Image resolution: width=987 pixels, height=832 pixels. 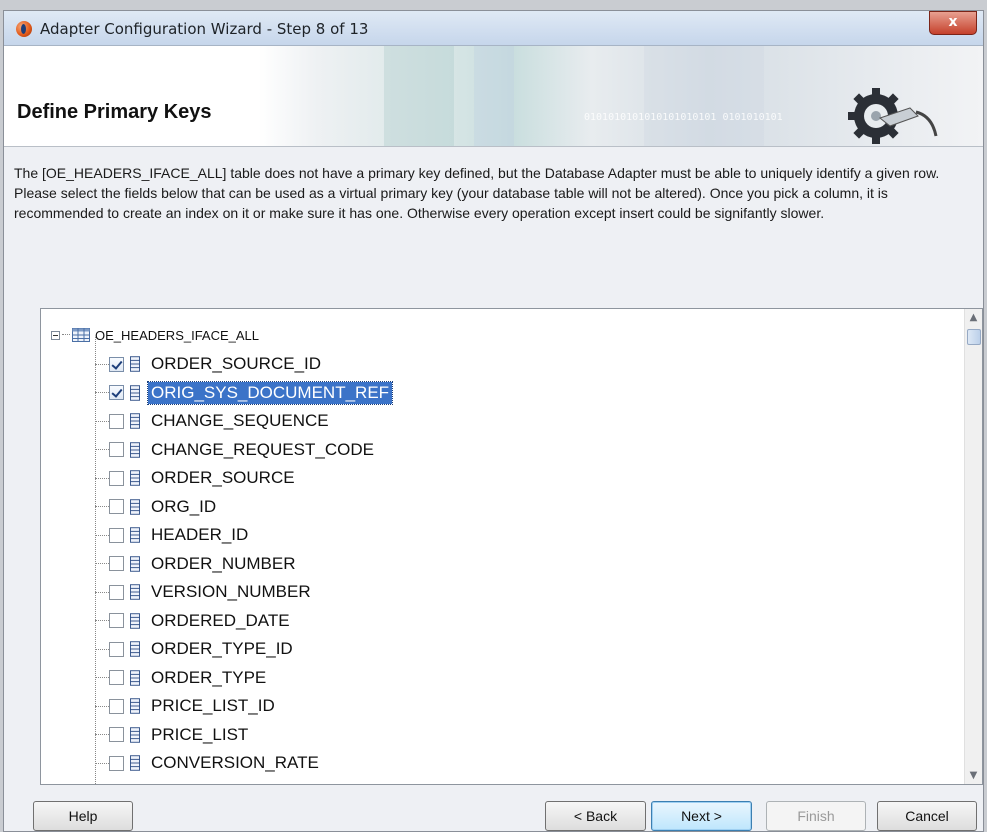 What do you see at coordinates (262, 449) in the screenshot?
I see `column-label: CHANGE_REQUEST_CODE` at bounding box center [262, 449].